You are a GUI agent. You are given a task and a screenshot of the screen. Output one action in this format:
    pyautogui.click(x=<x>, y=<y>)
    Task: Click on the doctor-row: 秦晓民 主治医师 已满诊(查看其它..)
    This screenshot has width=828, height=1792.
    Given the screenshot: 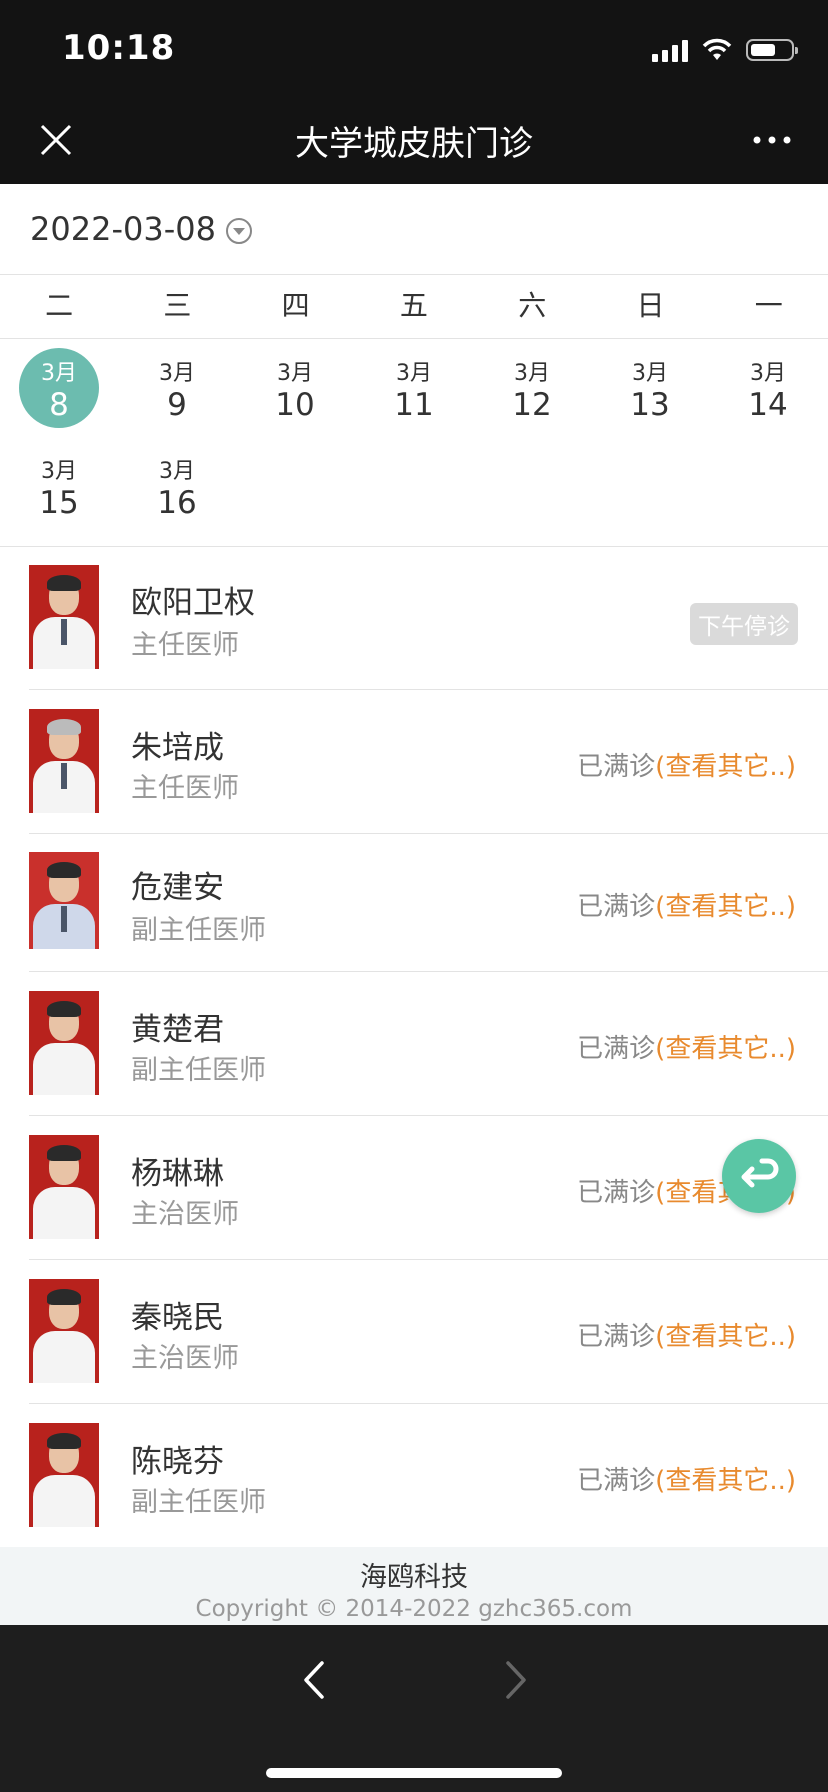 What is the action you would take?
    pyautogui.click(x=428, y=1332)
    